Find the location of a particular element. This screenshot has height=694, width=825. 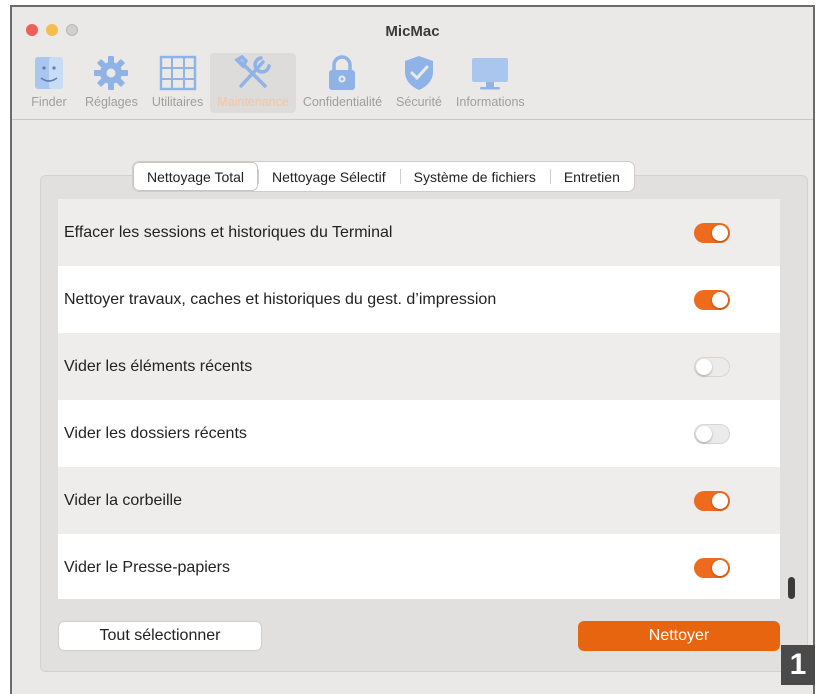

toolbar-item-informations: Informations is located at coordinates (490, 83).